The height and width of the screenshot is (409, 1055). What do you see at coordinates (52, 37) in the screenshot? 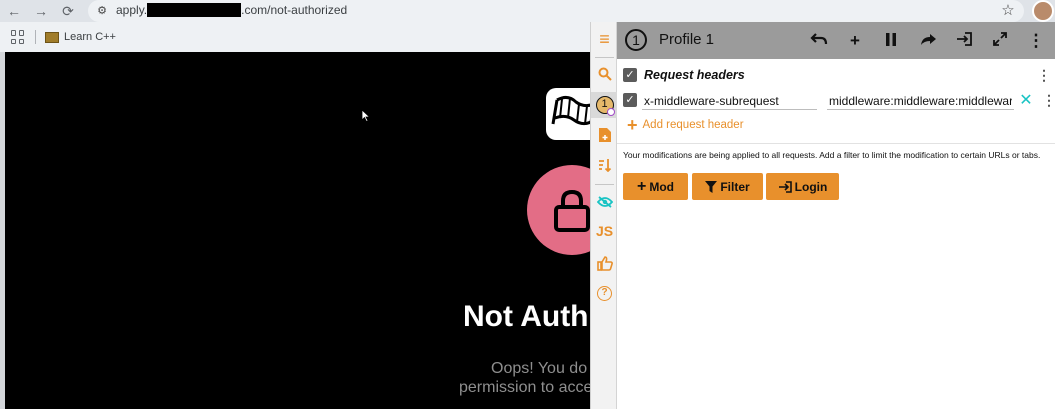
I see `bookmark-favicon-icon` at bounding box center [52, 37].